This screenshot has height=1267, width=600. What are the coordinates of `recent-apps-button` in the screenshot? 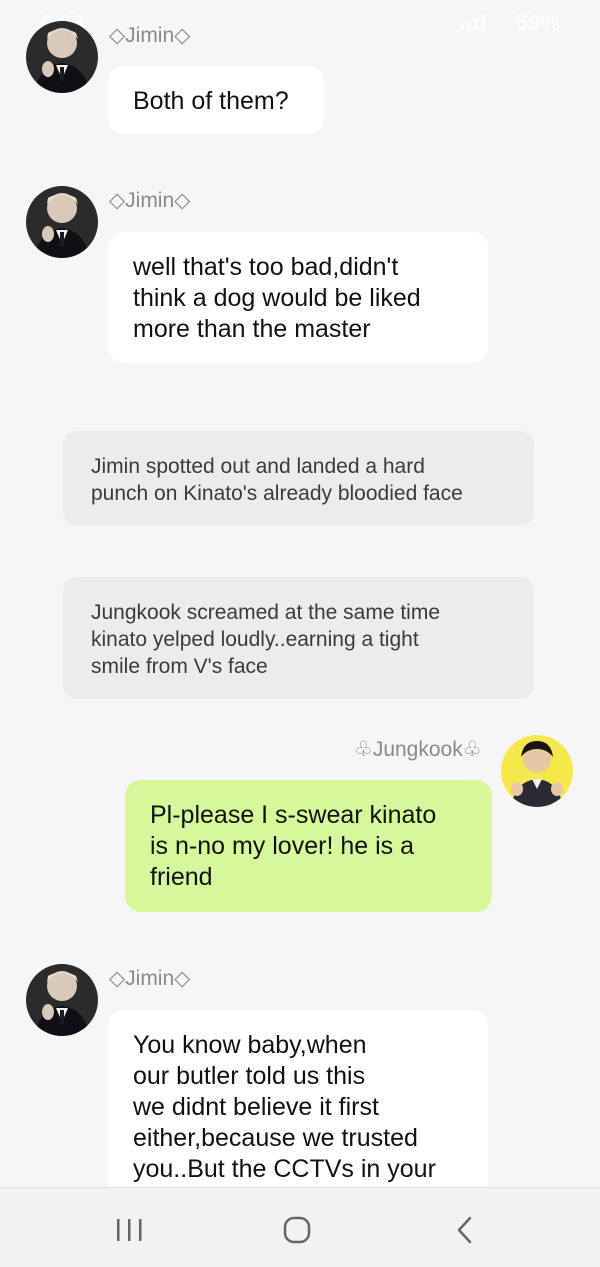 It's located at (129, 1230).